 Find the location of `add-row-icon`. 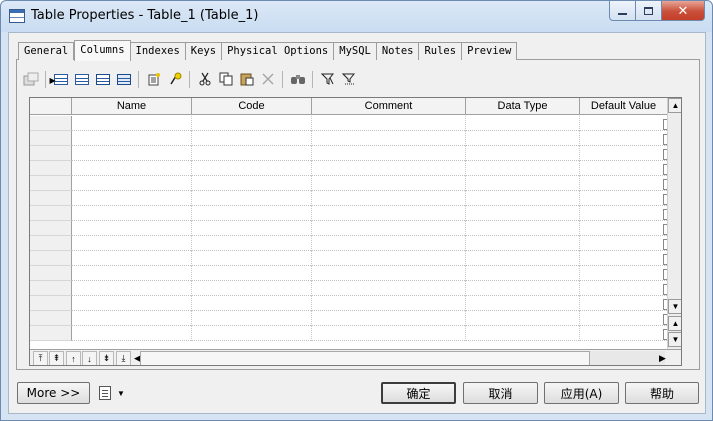

add-row-icon is located at coordinates (81, 79).